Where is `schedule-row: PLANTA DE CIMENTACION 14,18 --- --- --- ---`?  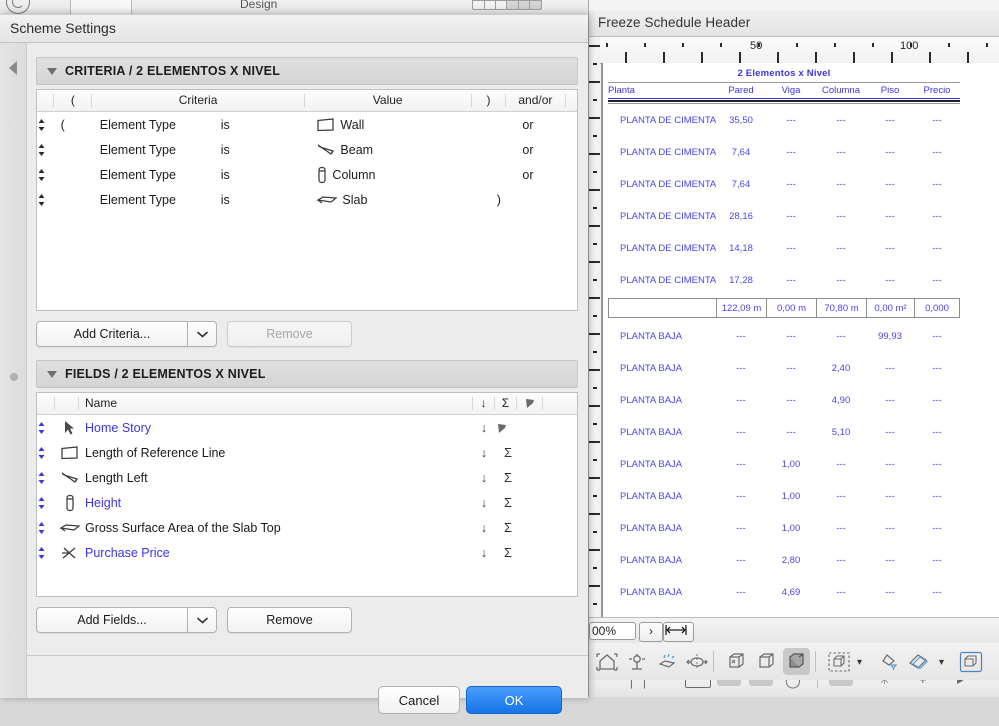
schedule-row: PLANTA DE CIMENTACION 14,18 --- --- --- --- is located at coordinates (784, 248).